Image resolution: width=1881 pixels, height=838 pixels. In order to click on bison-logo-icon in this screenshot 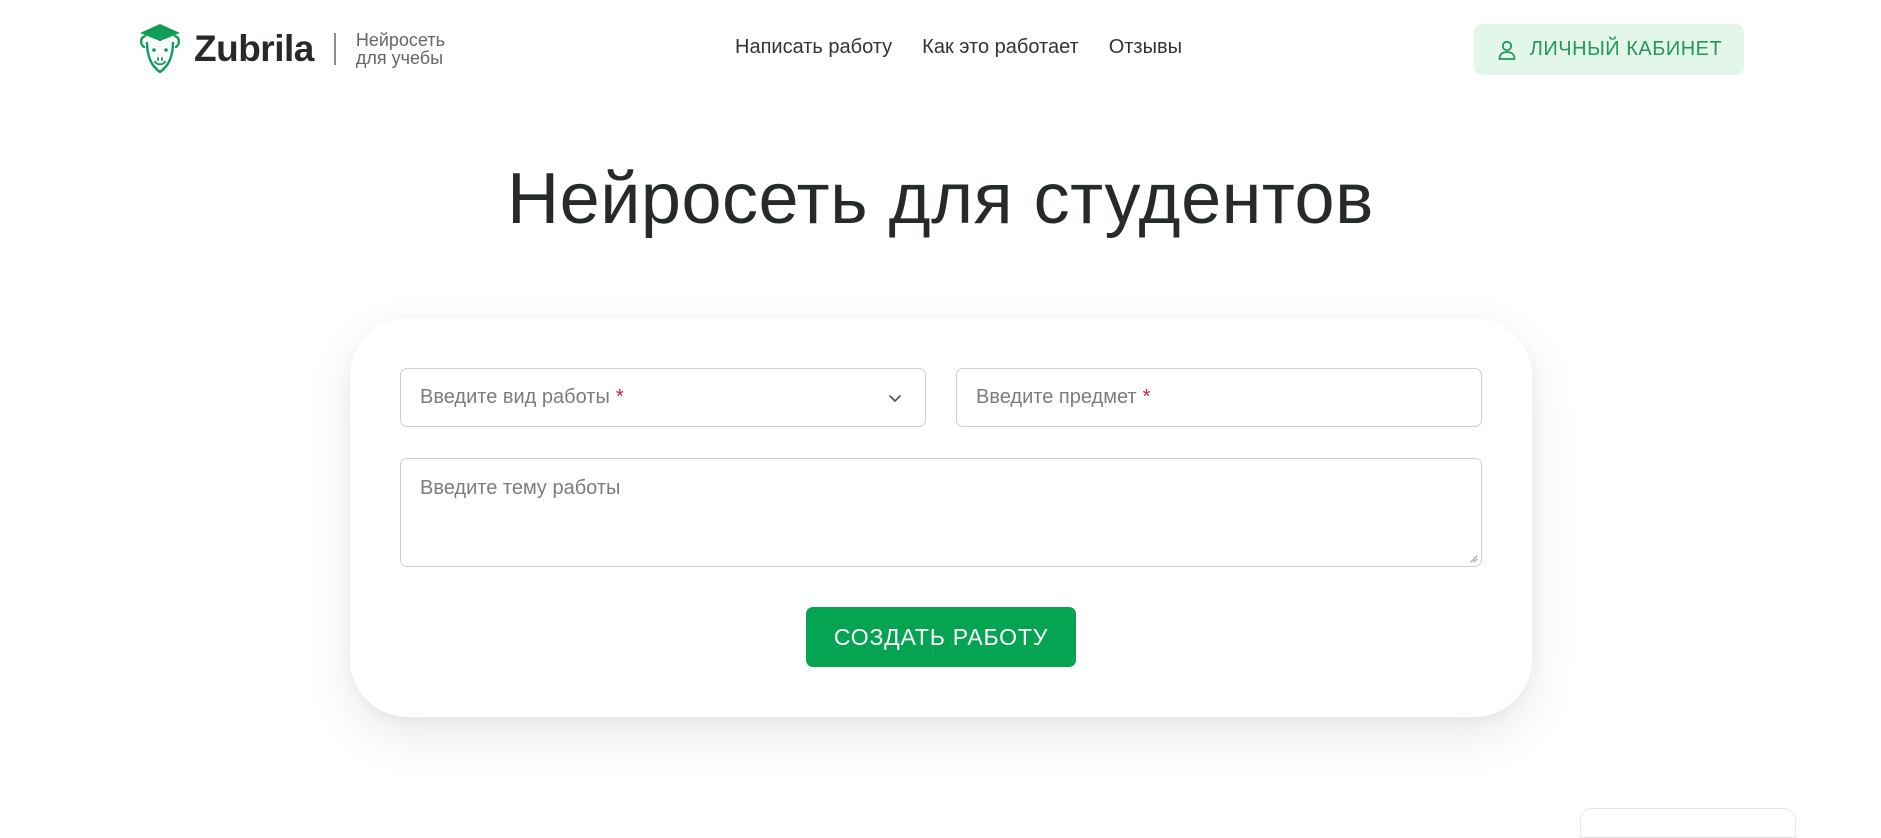, I will do `click(160, 49)`.